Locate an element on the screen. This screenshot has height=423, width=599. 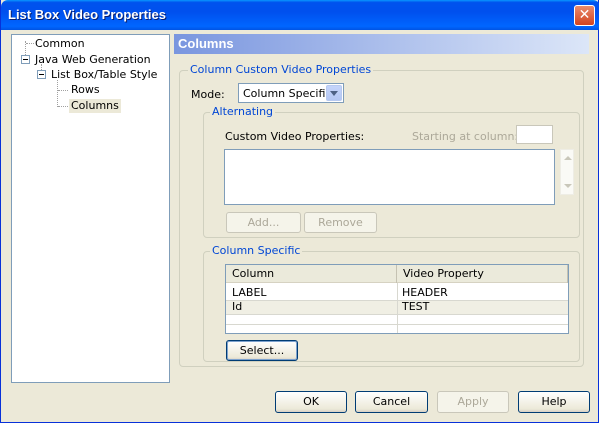
column-header-column: Column is located at coordinates (311, 274).